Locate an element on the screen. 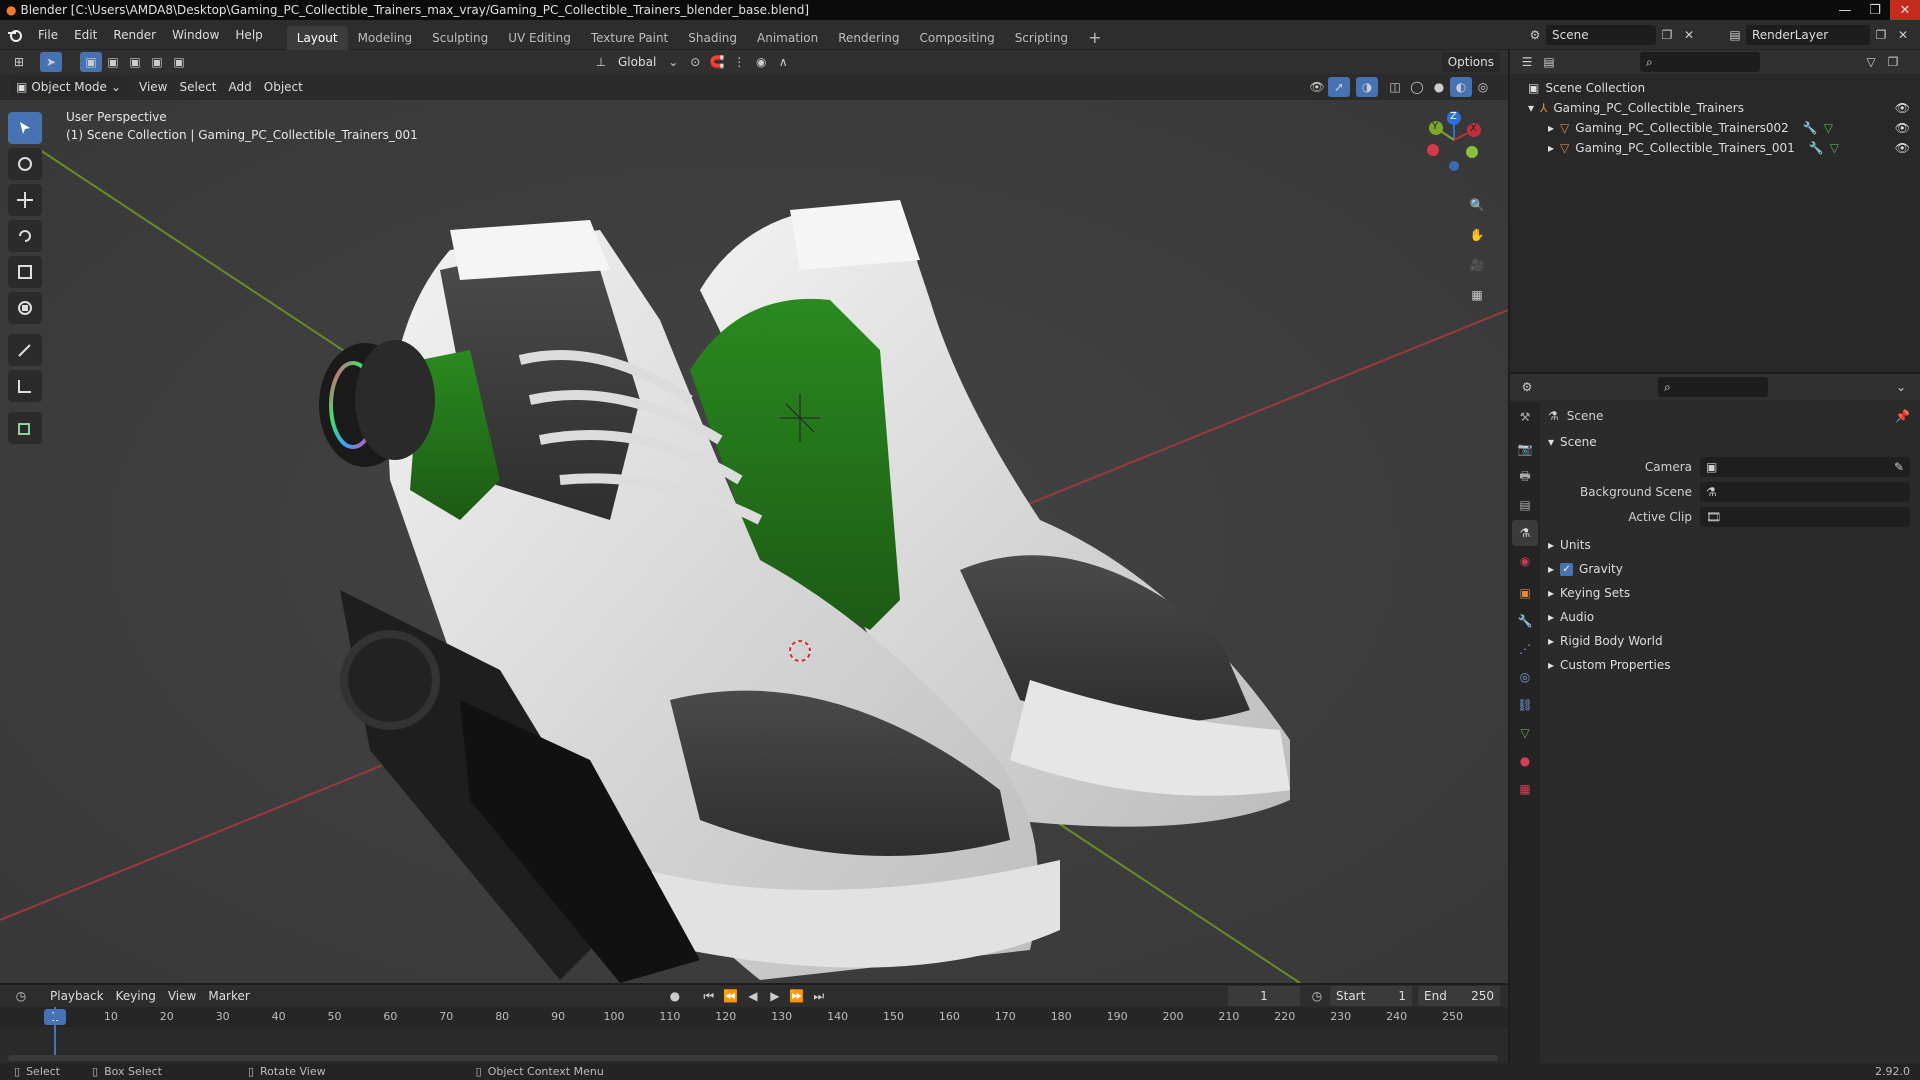 The image size is (1920, 1080). gizmo-toggle-icon: ➚ is located at coordinates (1339, 87).